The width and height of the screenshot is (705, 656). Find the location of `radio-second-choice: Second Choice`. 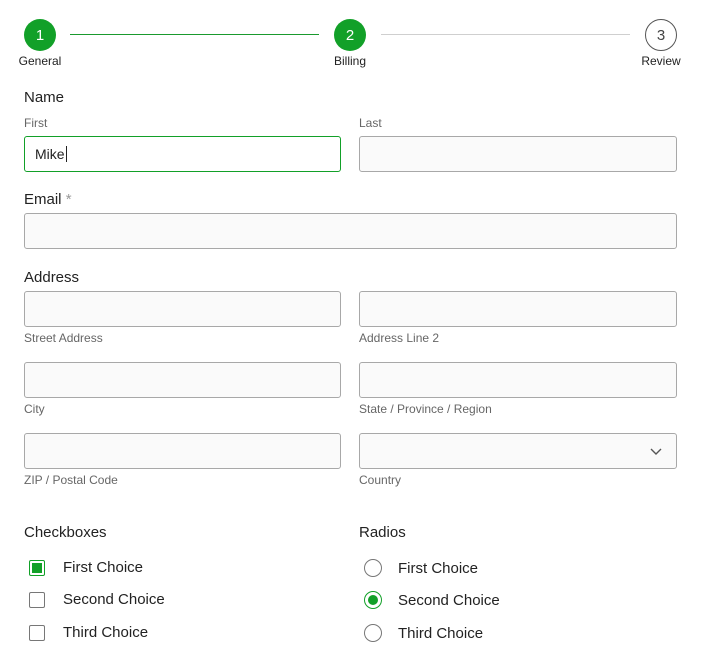

radio-second-choice: Second Choice is located at coordinates (432, 600).